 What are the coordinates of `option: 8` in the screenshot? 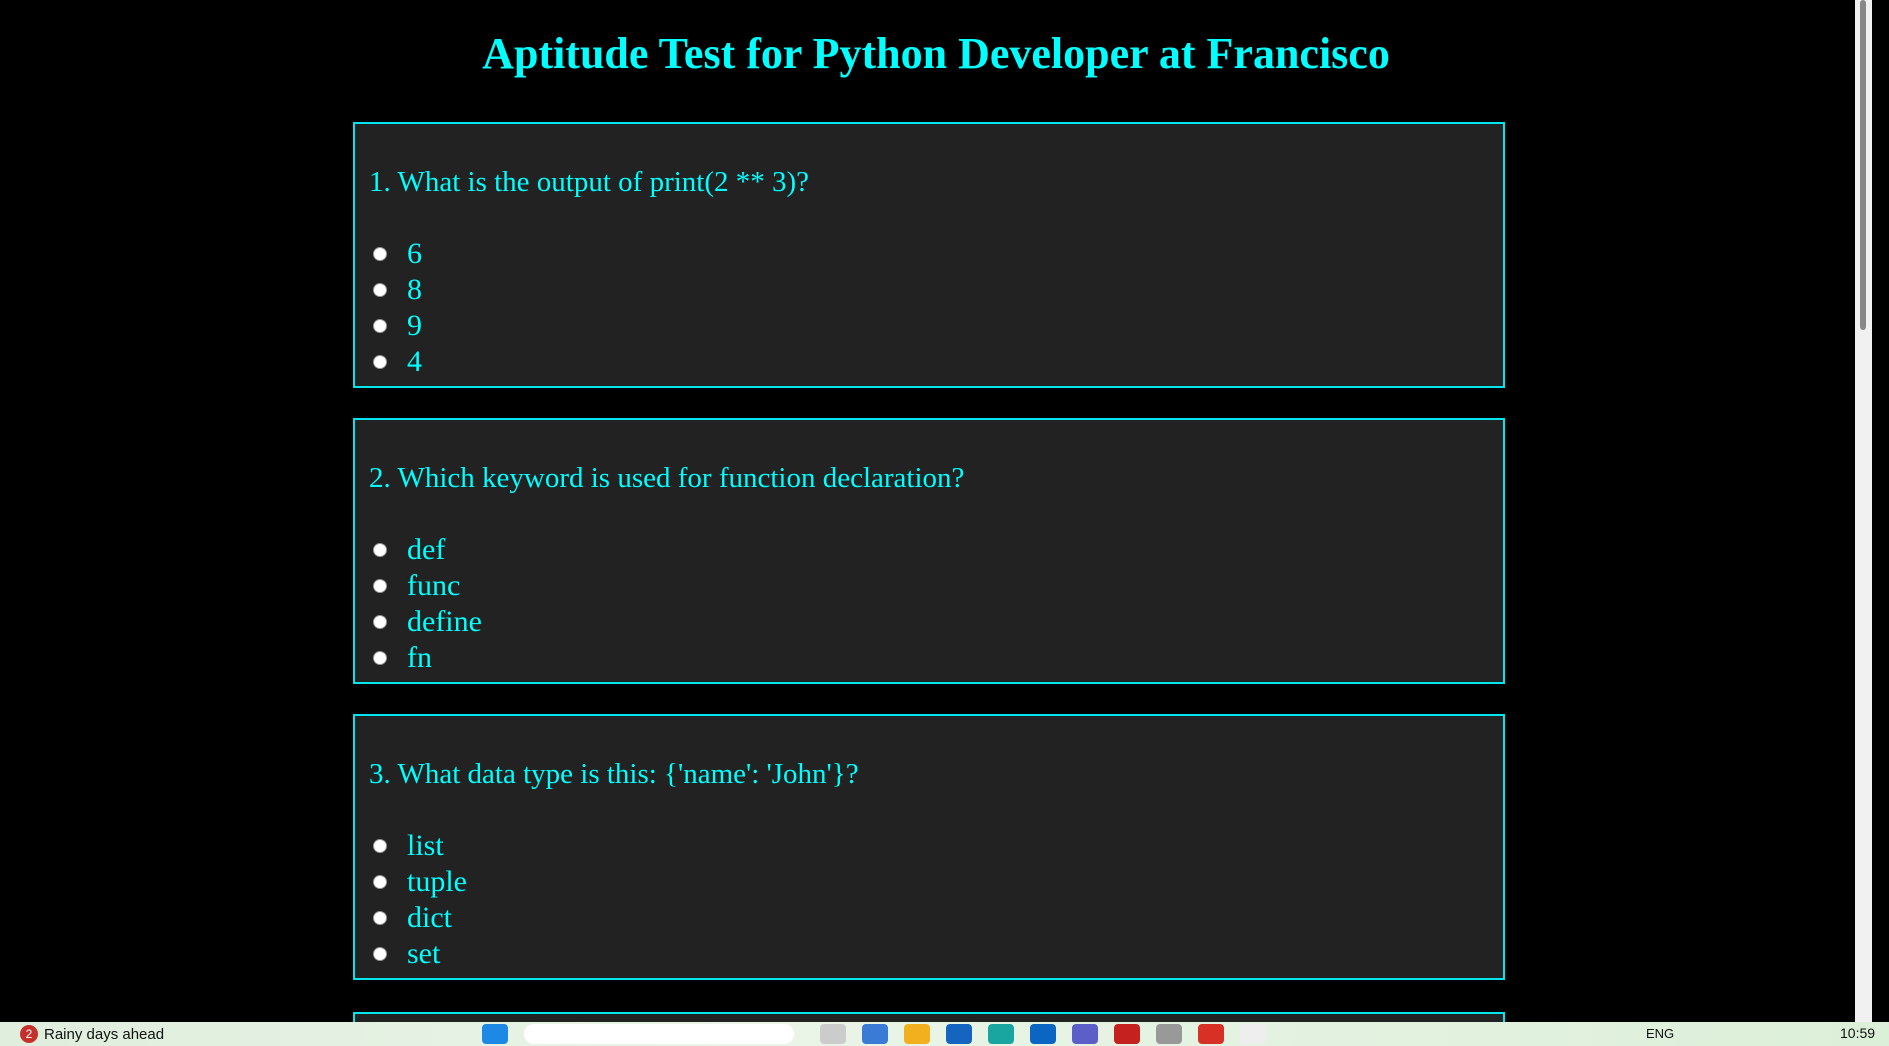 It's located at (397, 290).